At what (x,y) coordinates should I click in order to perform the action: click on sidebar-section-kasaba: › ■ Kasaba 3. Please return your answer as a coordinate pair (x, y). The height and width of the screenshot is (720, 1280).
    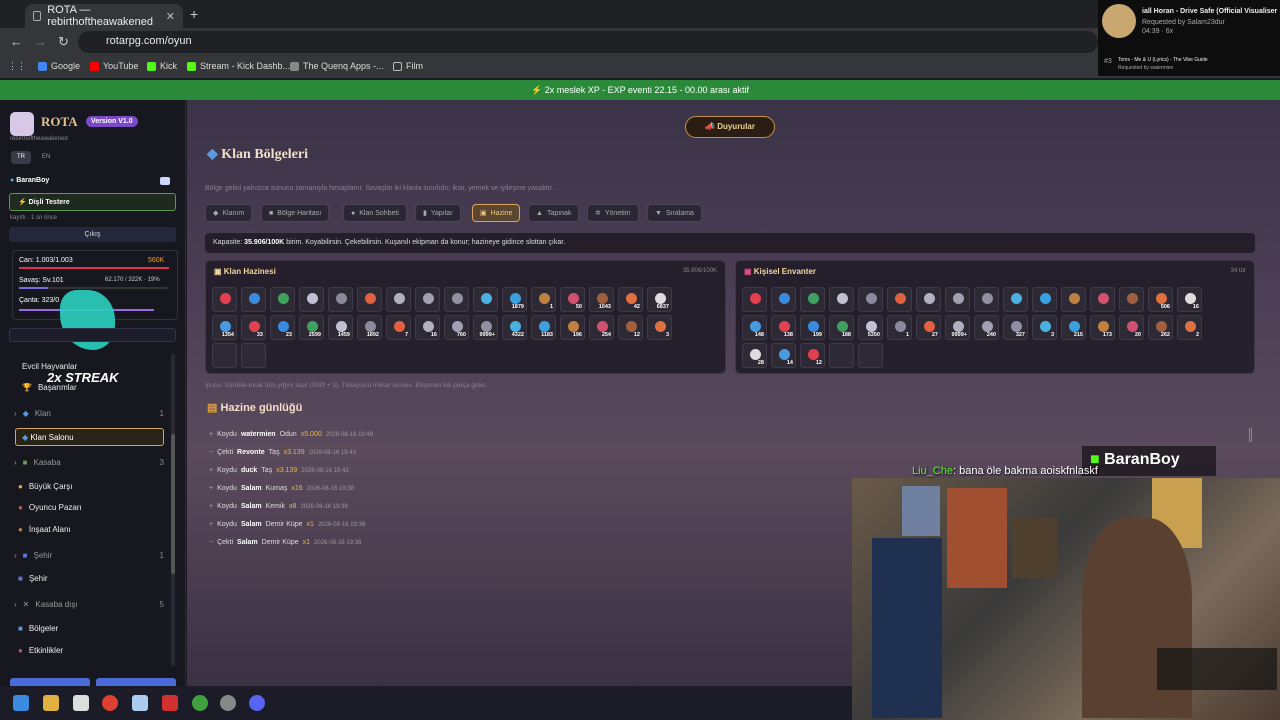
    Looking at the image, I should click on (89, 462).